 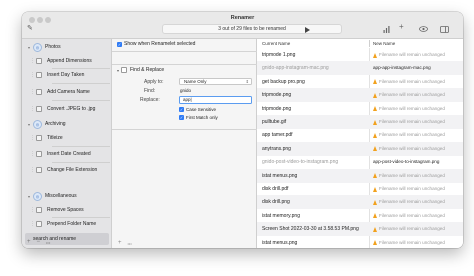 I want to click on group-archiving: ▾ ◎ Archiving, so click(x=47, y=124).